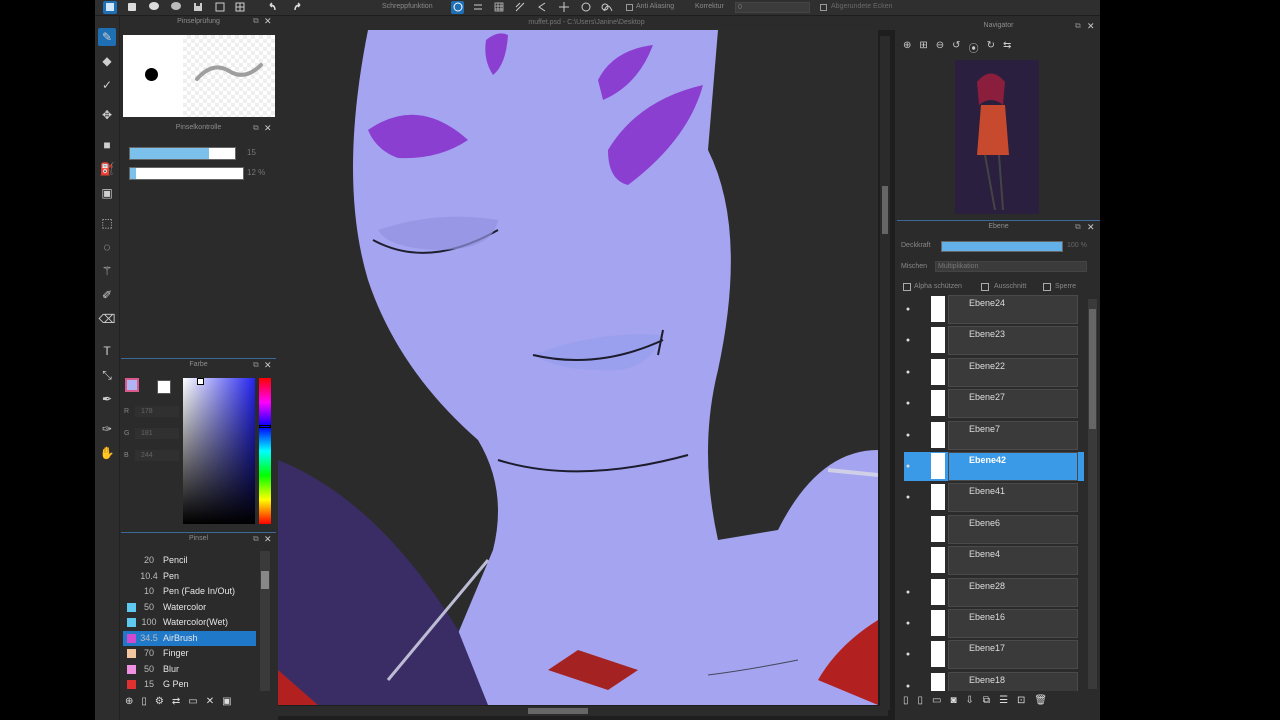  I want to click on b-value-field: 244, so click(157, 455).